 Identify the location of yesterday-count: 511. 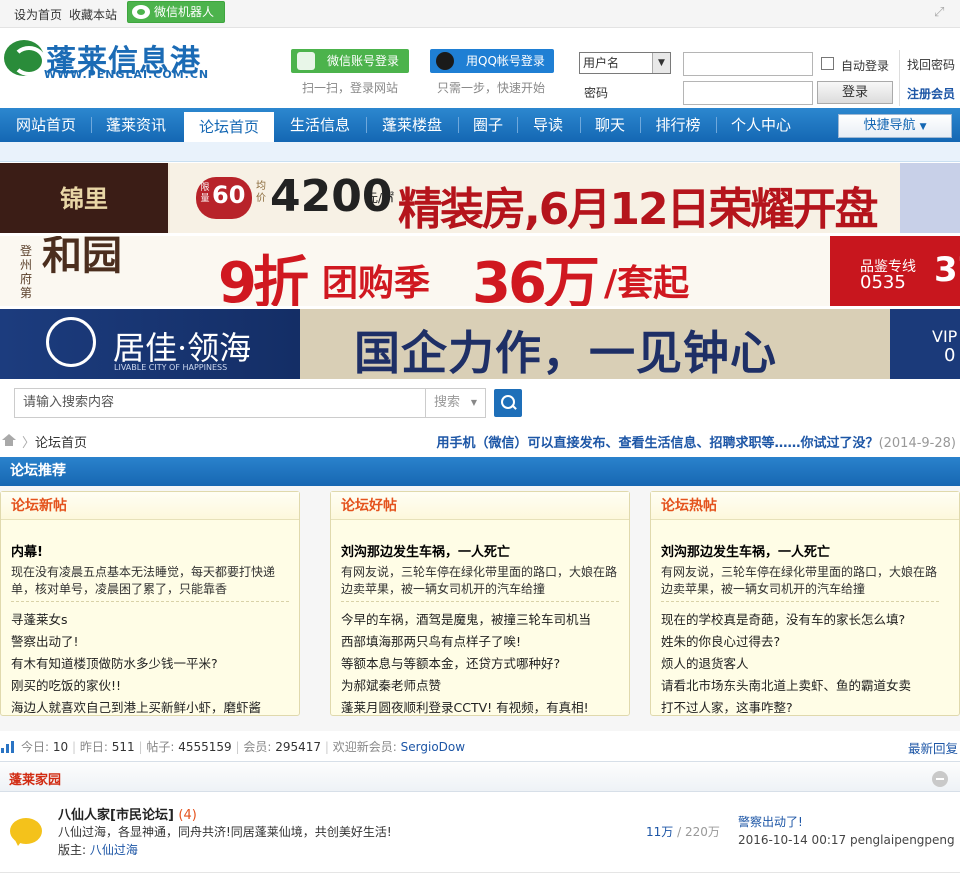
(123, 747).